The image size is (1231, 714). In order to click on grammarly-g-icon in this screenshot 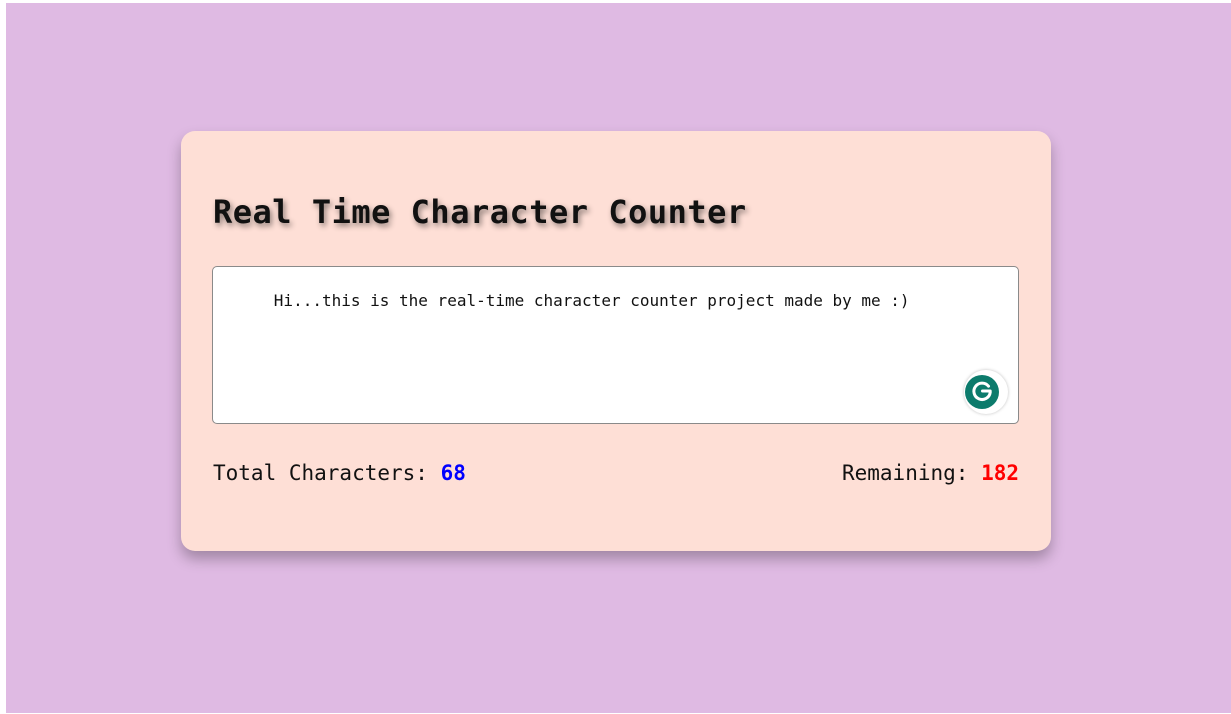, I will do `click(986, 392)`.